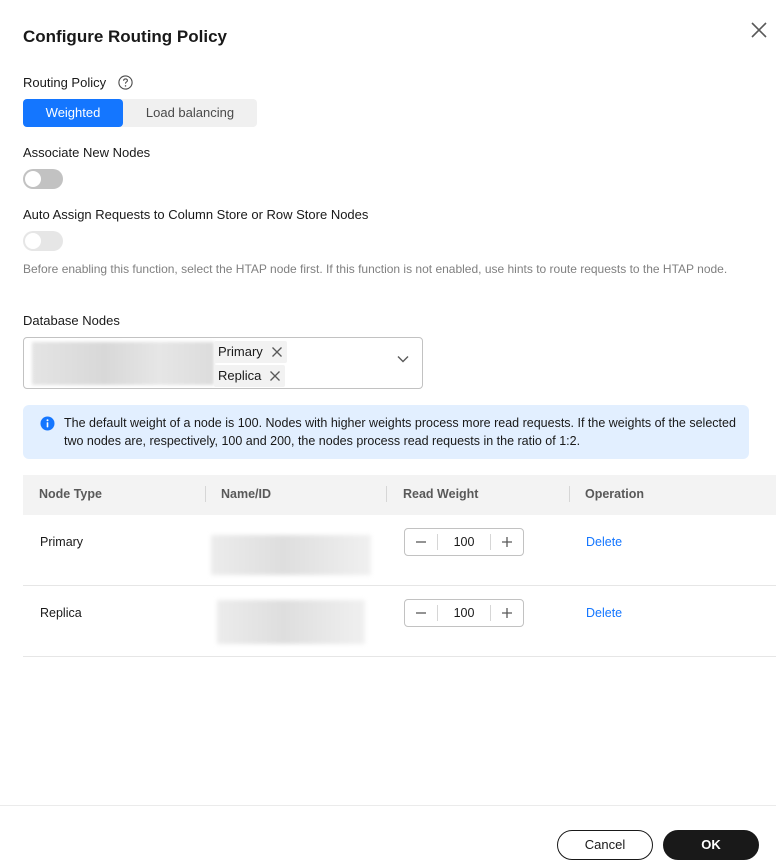 The width and height of the screenshot is (776, 867). I want to click on load-balancing-option: Load balancing, so click(190, 113).